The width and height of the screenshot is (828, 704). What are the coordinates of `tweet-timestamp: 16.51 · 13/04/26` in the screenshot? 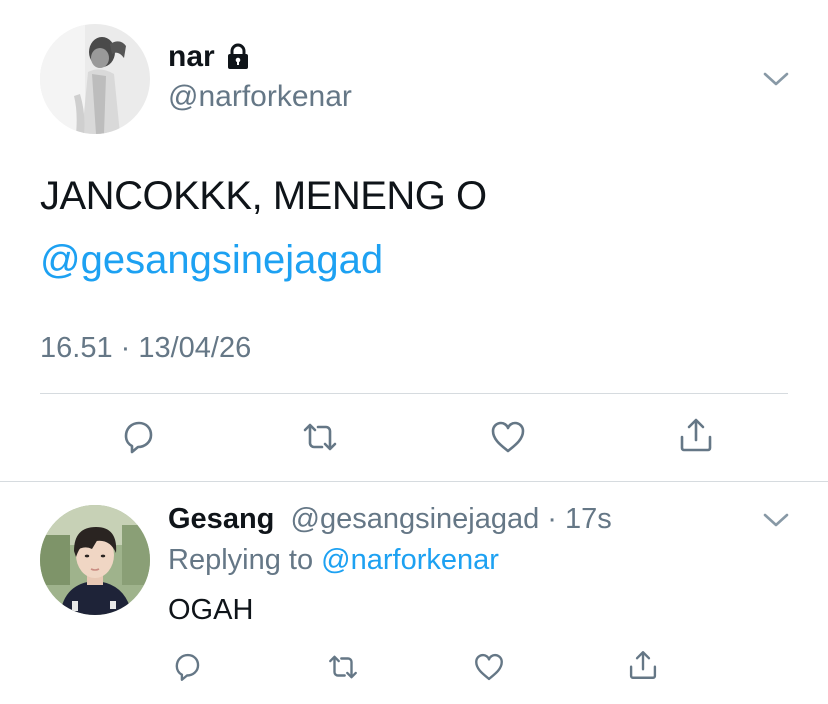 It's located at (145, 348).